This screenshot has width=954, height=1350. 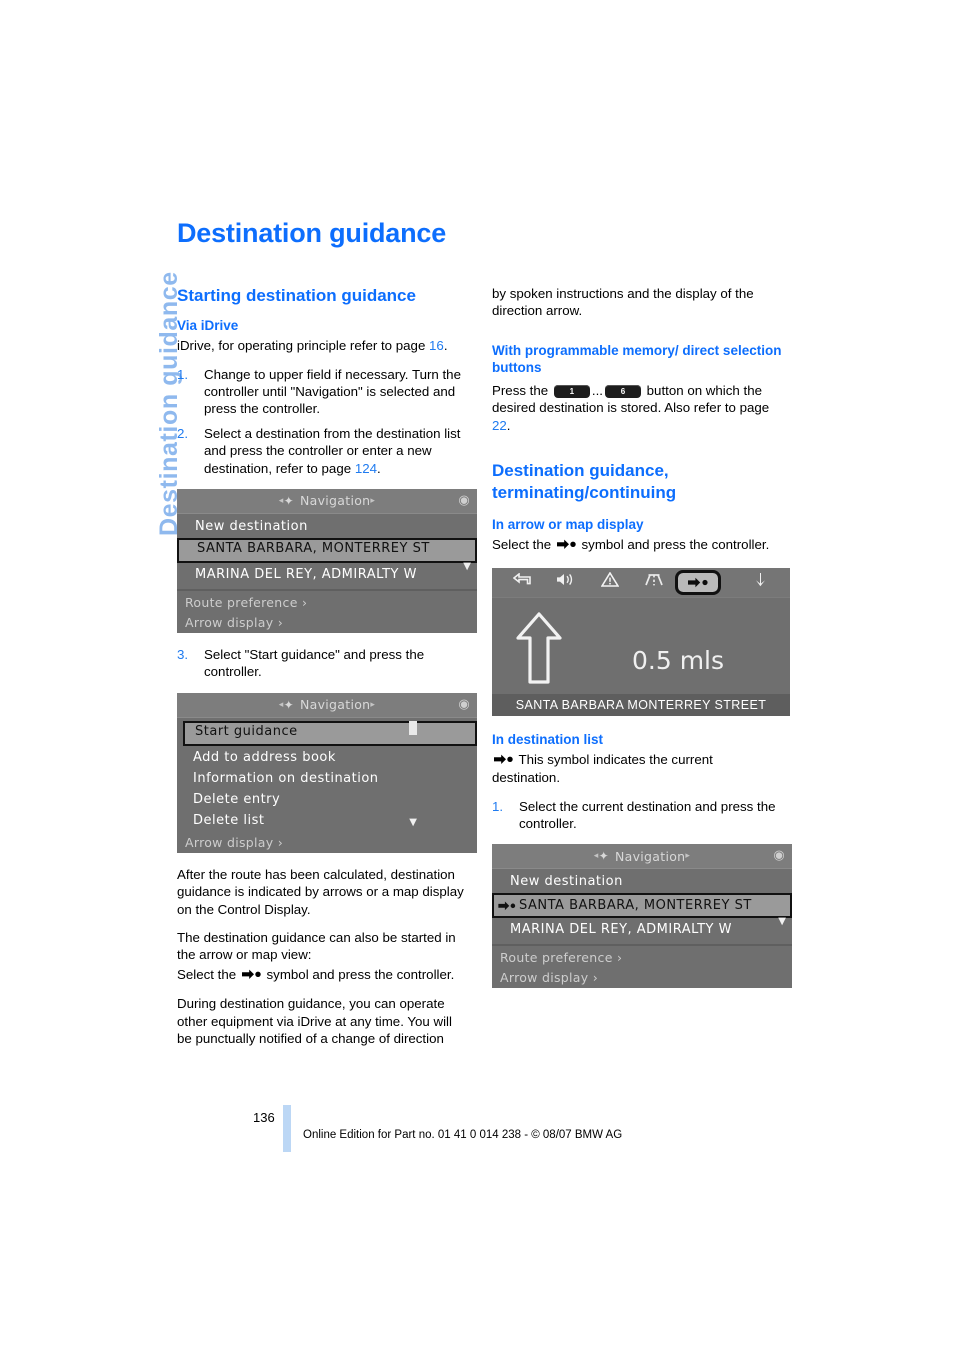 What do you see at coordinates (678, 660) in the screenshot?
I see `distance-readout: 0.5 mls` at bounding box center [678, 660].